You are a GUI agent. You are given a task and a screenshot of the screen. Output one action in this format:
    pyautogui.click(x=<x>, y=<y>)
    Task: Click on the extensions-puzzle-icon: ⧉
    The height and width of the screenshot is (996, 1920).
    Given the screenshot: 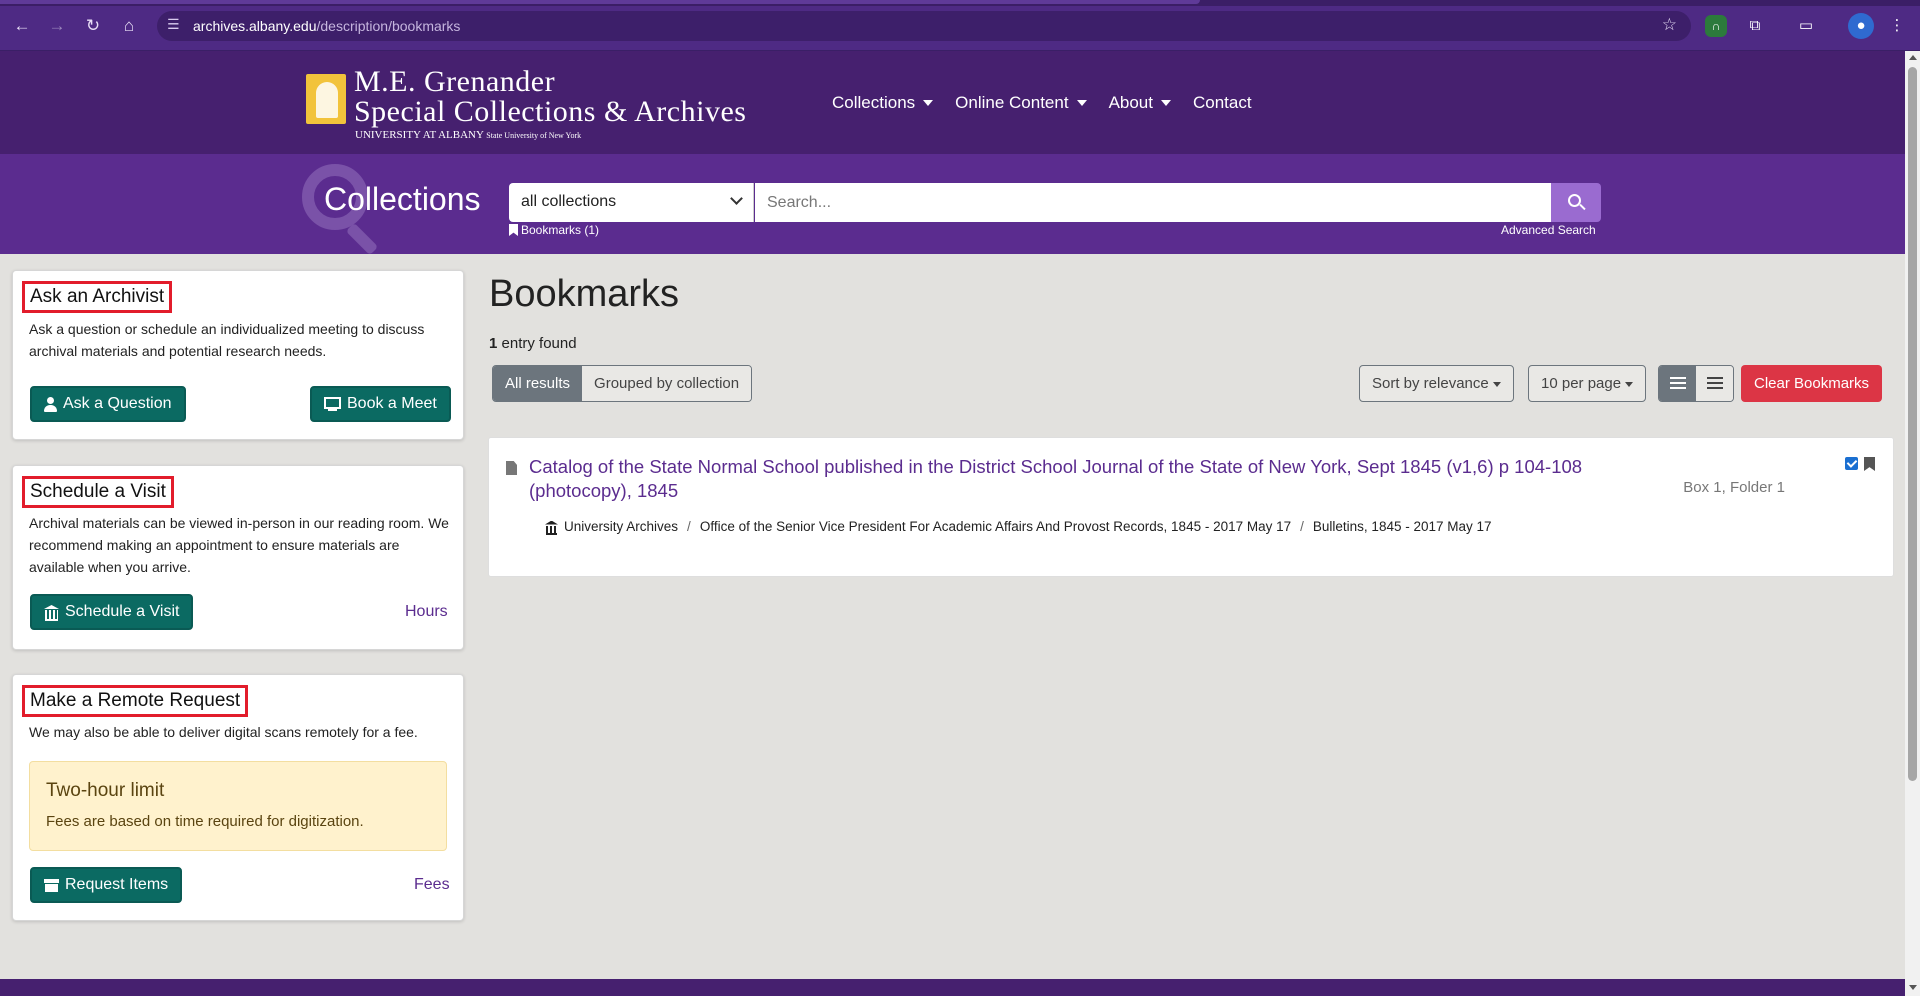 What is the action you would take?
    pyautogui.click(x=1755, y=26)
    